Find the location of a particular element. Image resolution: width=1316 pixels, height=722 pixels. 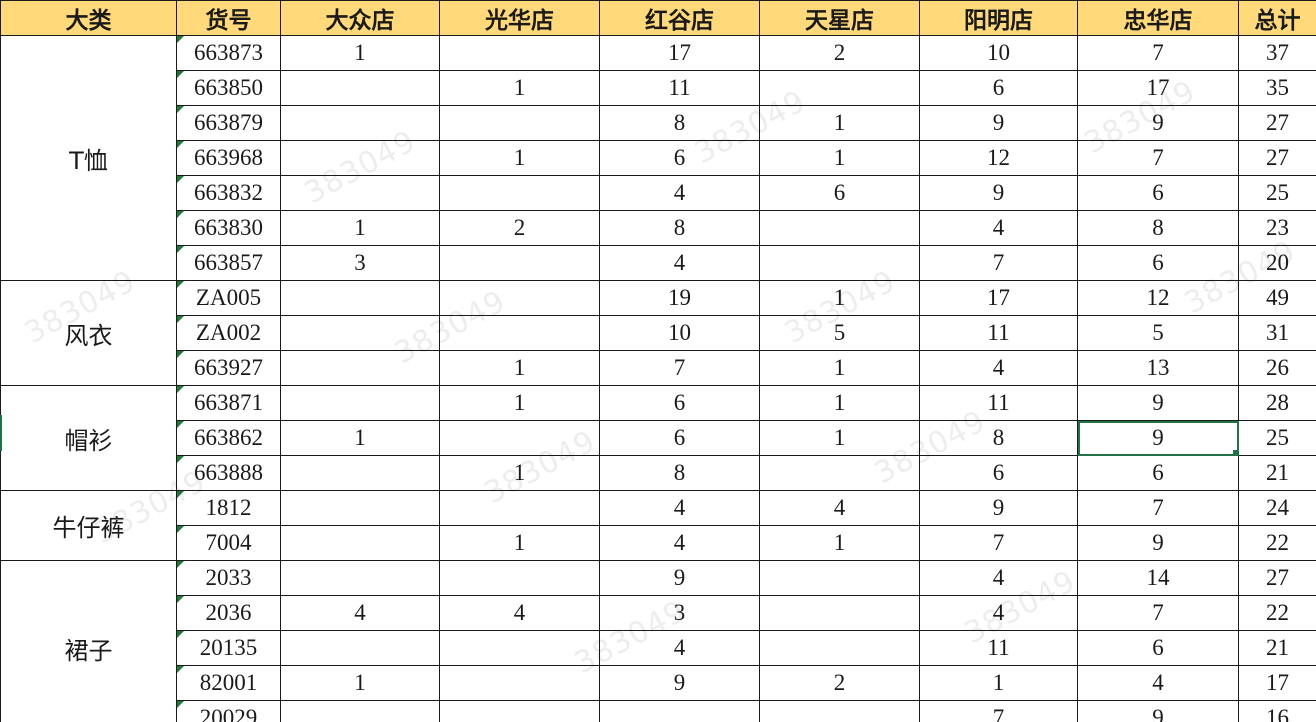

item-code-cell: 663832 is located at coordinates (228, 193).